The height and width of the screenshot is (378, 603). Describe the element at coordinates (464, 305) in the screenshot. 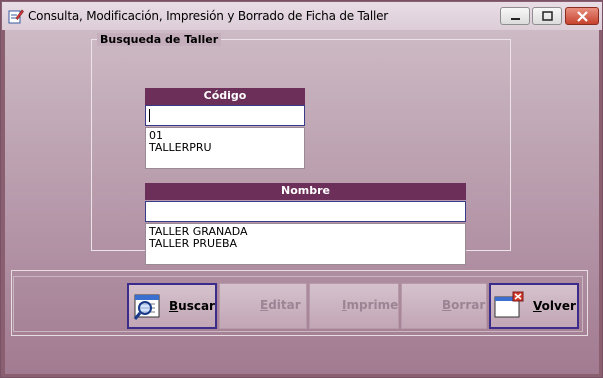

I see `borrar-label: Borrar` at that location.